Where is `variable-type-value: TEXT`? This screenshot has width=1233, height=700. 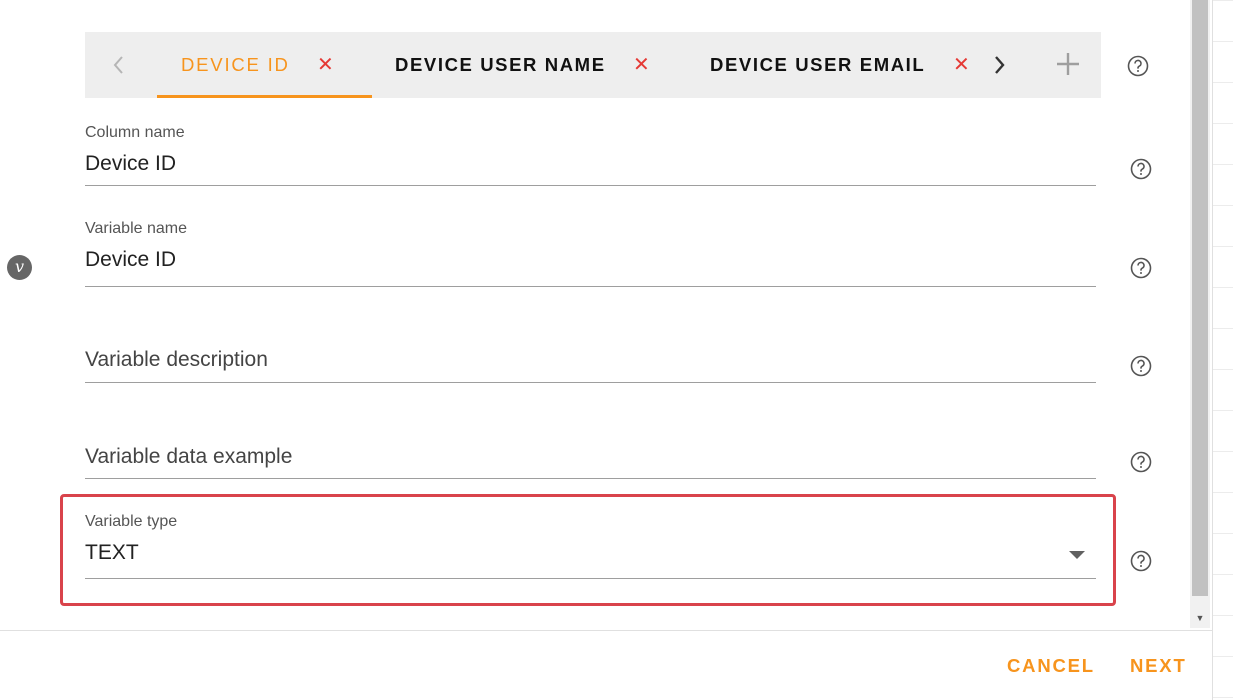 variable-type-value: TEXT is located at coordinates (112, 553).